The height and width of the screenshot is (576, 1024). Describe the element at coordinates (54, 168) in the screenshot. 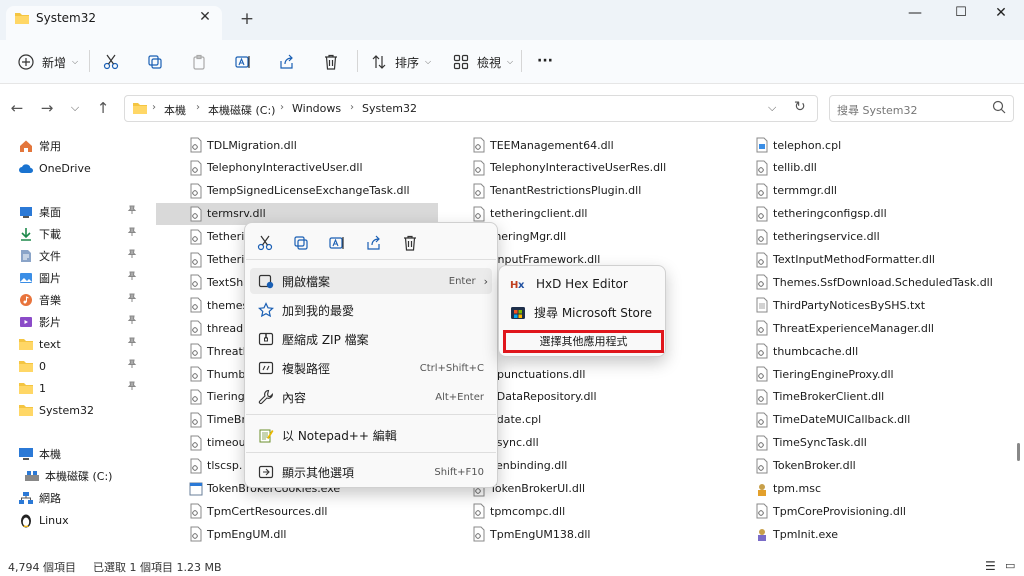

I see `sidebar-item-1: OneDrive` at that location.